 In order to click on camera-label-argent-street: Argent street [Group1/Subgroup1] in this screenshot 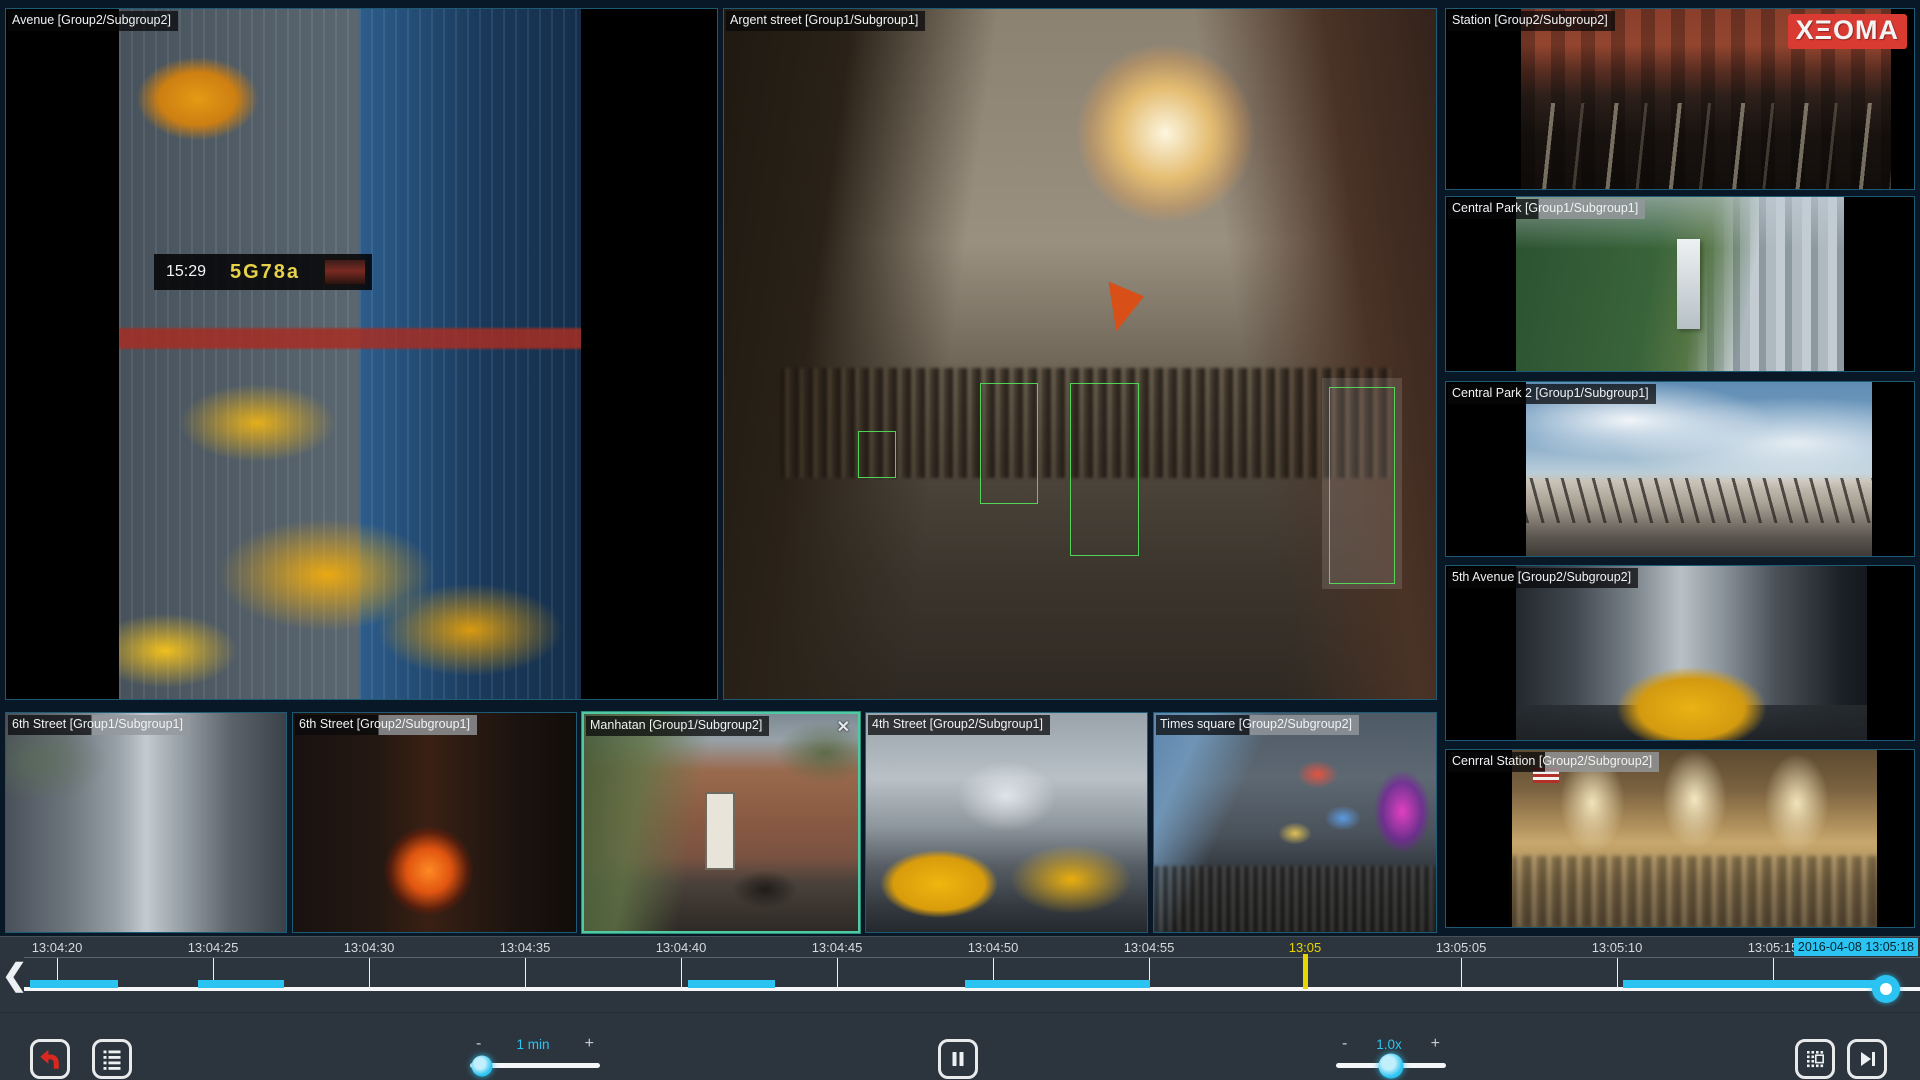, I will do `click(826, 21)`.